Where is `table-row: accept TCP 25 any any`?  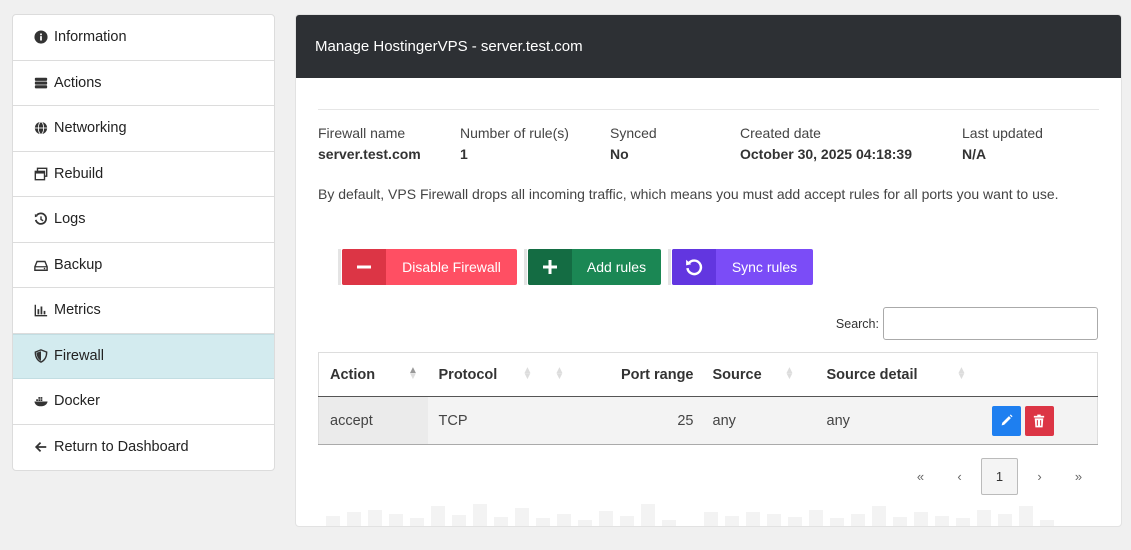 table-row: accept TCP 25 any any is located at coordinates (708, 420).